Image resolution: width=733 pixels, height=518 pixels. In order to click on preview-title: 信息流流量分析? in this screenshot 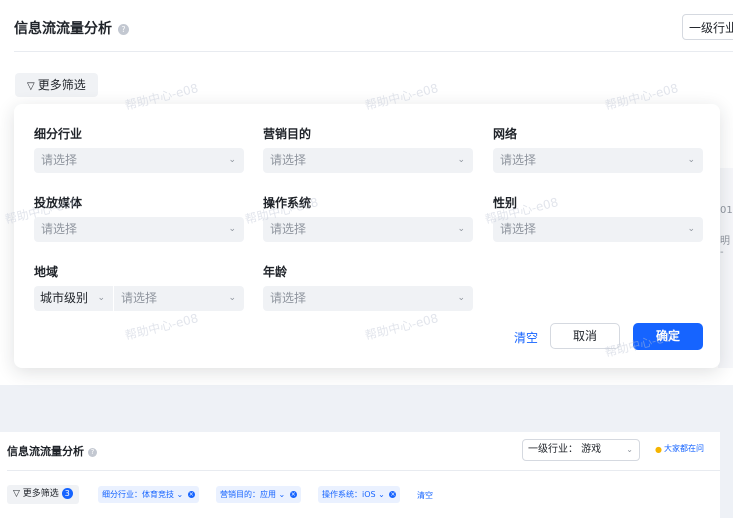, I will do `click(52, 451)`.